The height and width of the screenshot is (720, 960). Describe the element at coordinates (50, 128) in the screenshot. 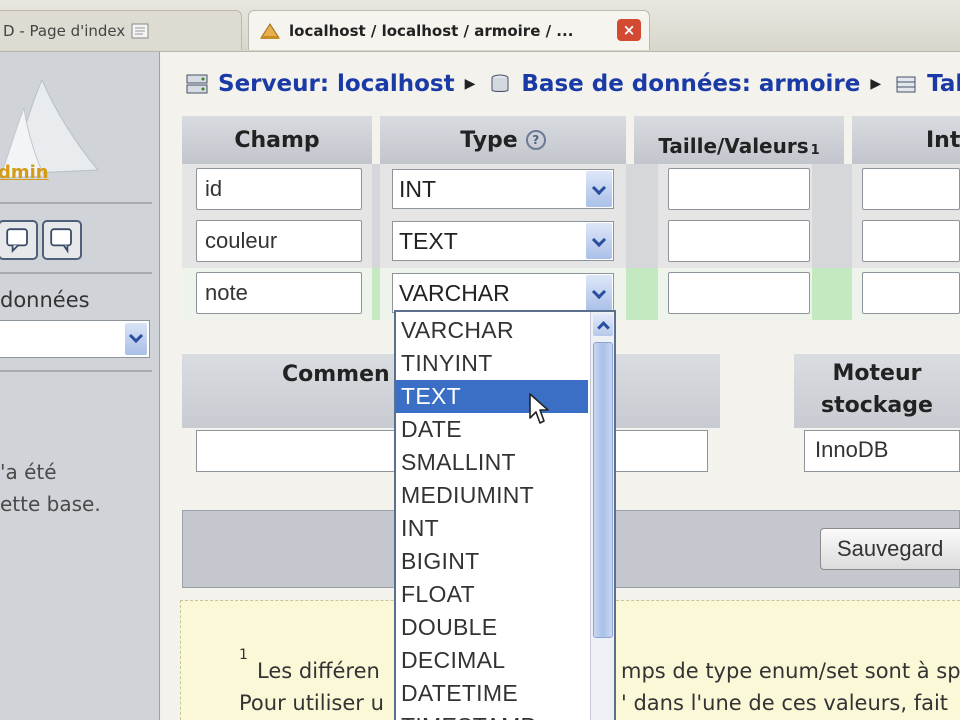

I see `phpmyadmin-logo-icon` at that location.